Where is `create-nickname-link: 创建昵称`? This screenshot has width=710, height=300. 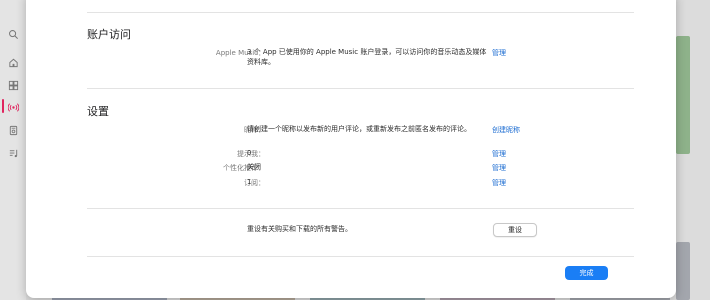 create-nickname-link: 创建昵称 is located at coordinates (506, 130).